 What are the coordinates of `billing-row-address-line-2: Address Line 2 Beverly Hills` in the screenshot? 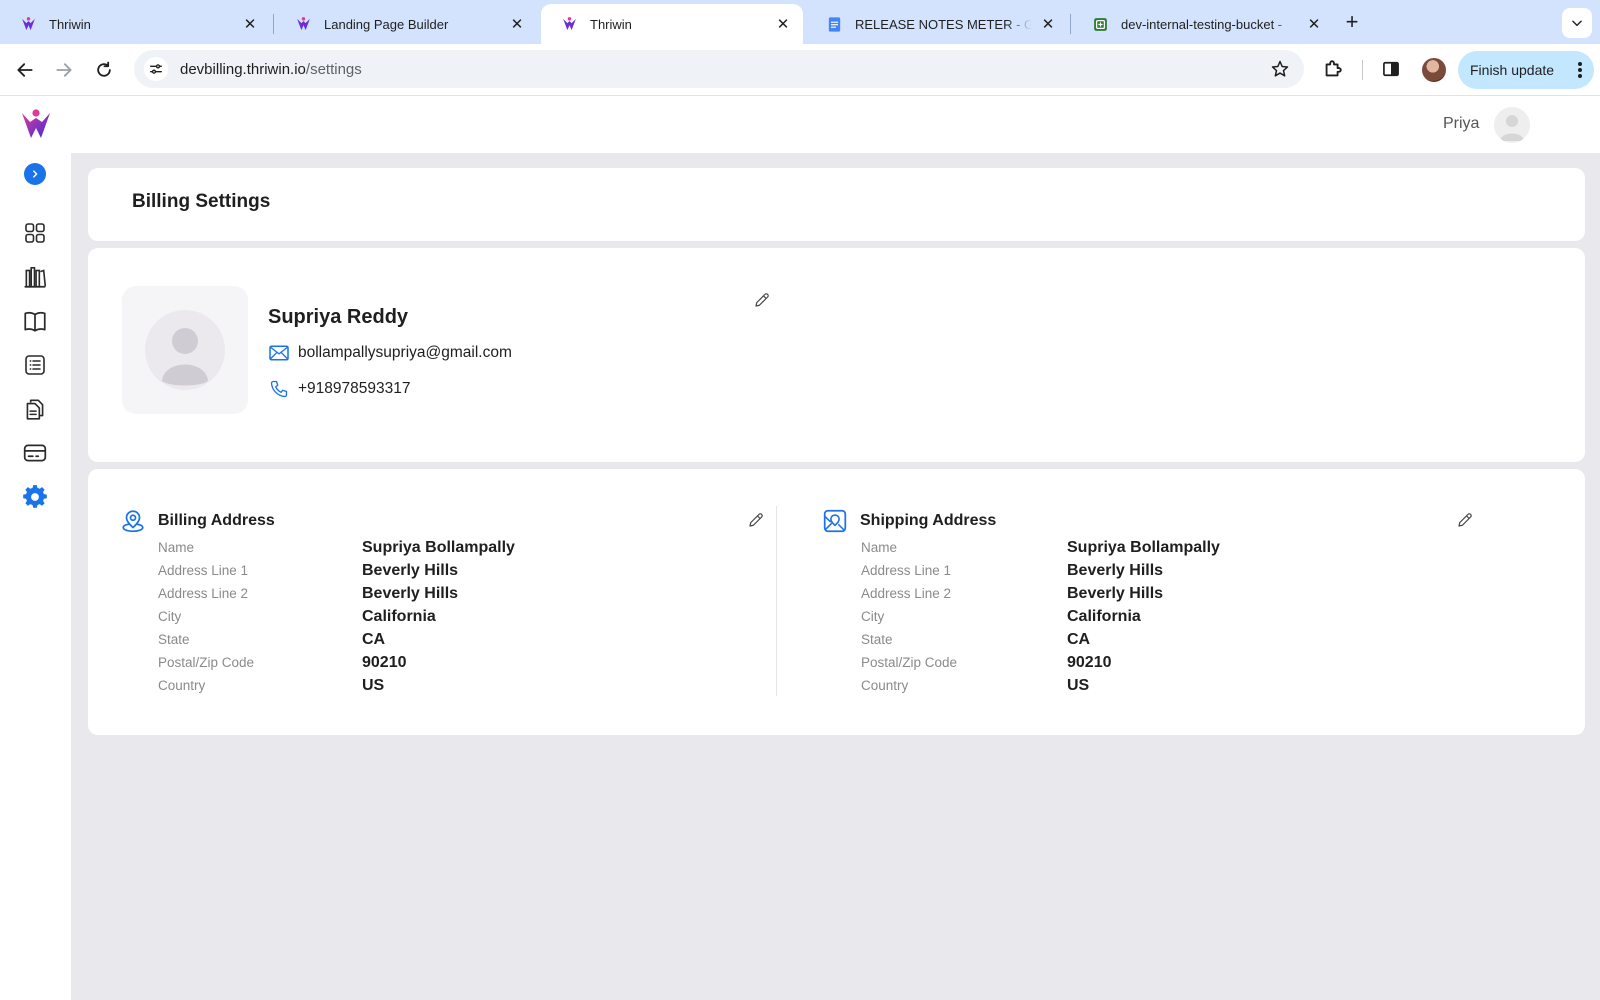 It's located at (358, 593).